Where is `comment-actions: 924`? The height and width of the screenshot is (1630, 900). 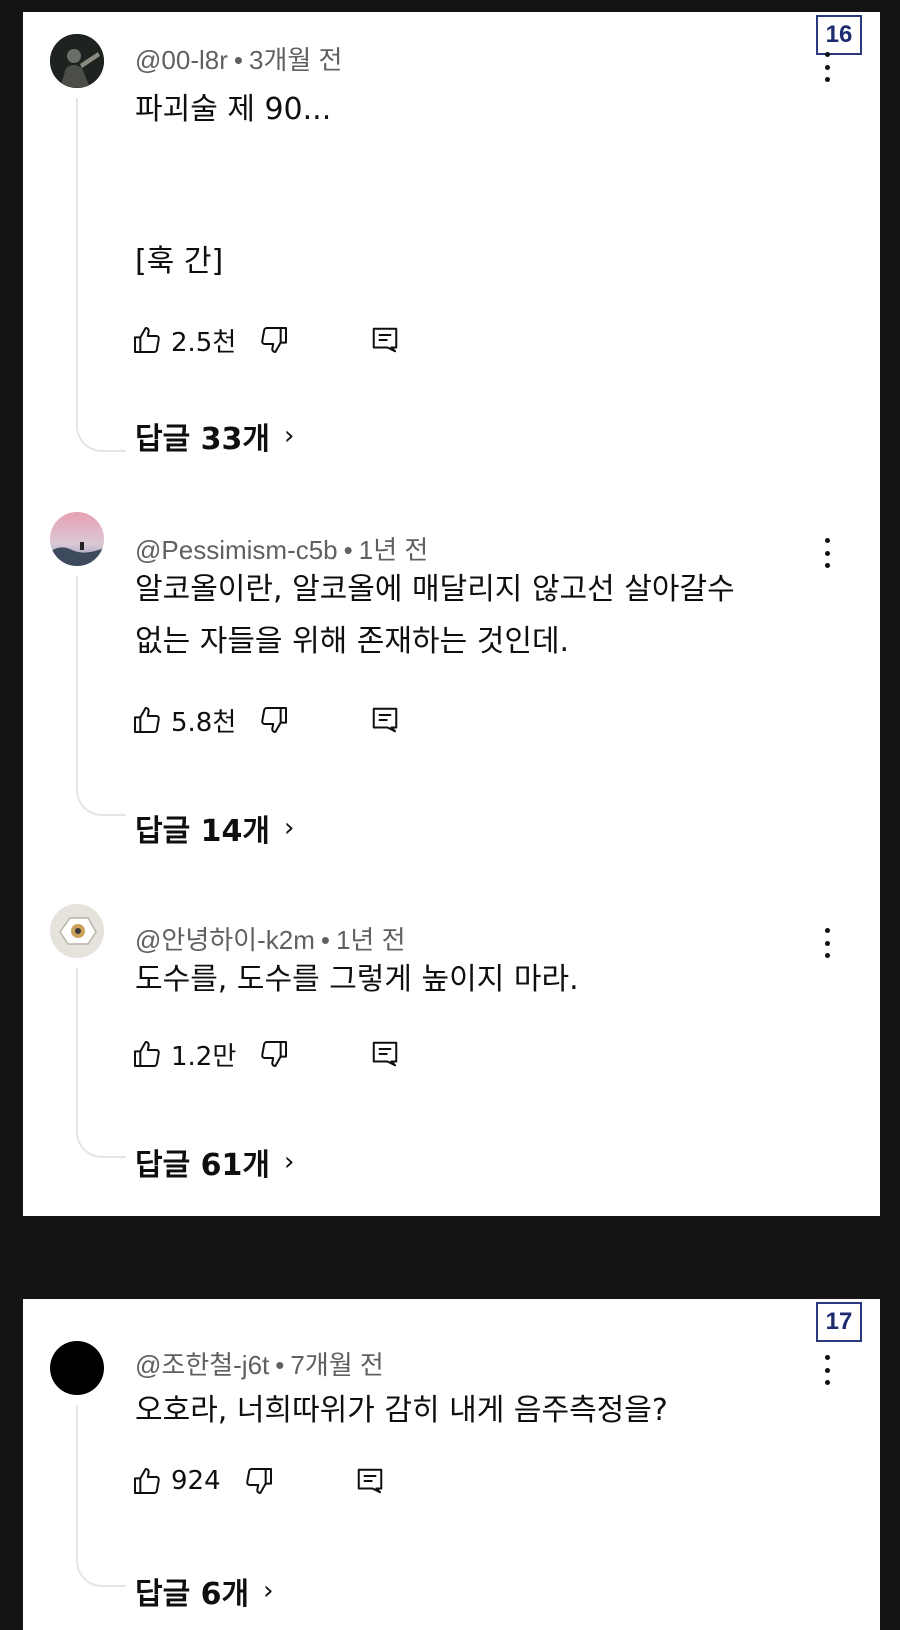 comment-actions: 924 is located at coordinates (258, 1481).